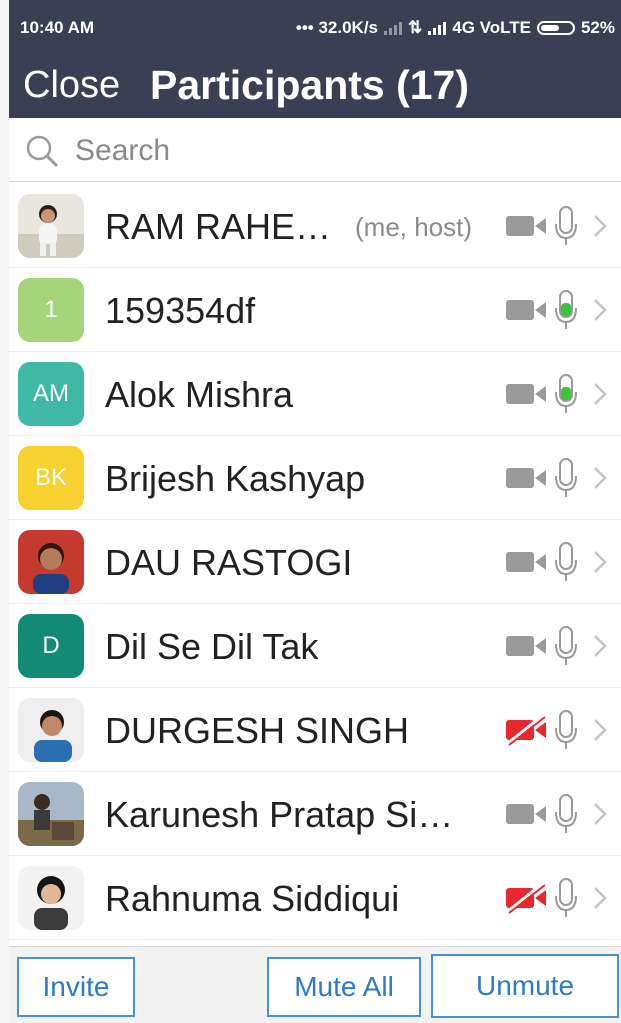  I want to click on avatar-initials: AM, so click(51, 394).